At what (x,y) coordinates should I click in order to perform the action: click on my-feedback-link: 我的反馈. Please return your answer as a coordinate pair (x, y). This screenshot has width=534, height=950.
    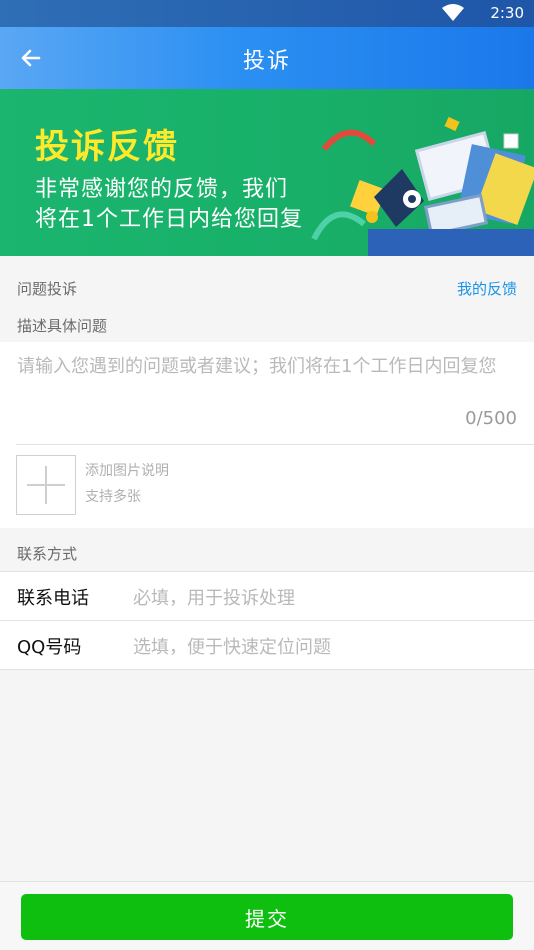
    Looking at the image, I should click on (487, 288).